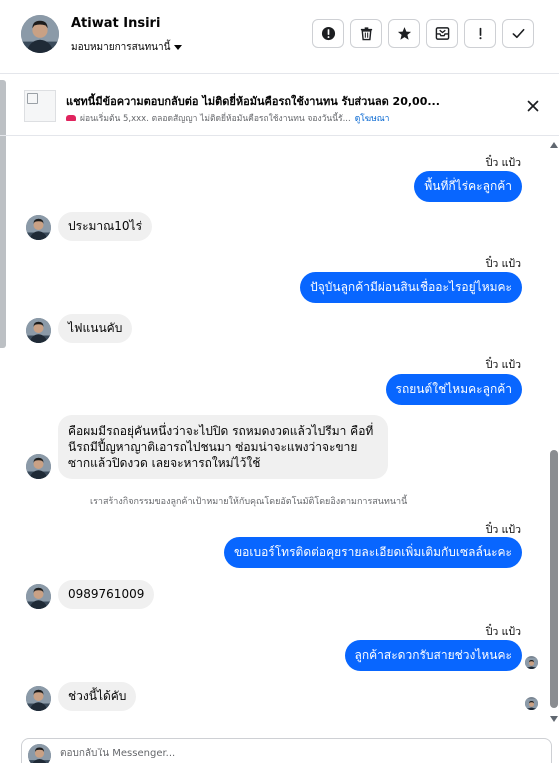  I want to click on outgoing-message: รถยนต์ใช่ไหมคะลูกค้า, so click(453, 389).